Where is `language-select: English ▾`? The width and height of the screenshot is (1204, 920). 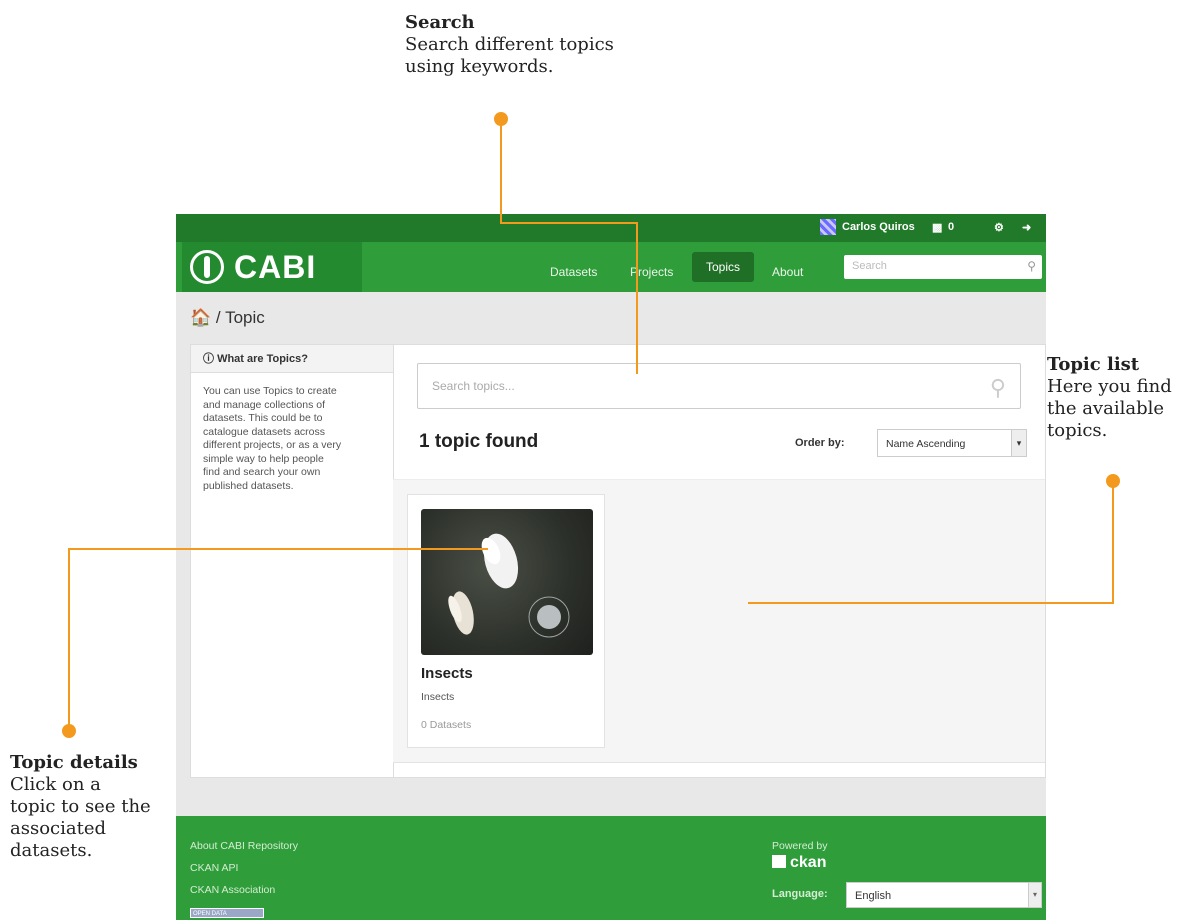 language-select: English ▾ is located at coordinates (944, 895).